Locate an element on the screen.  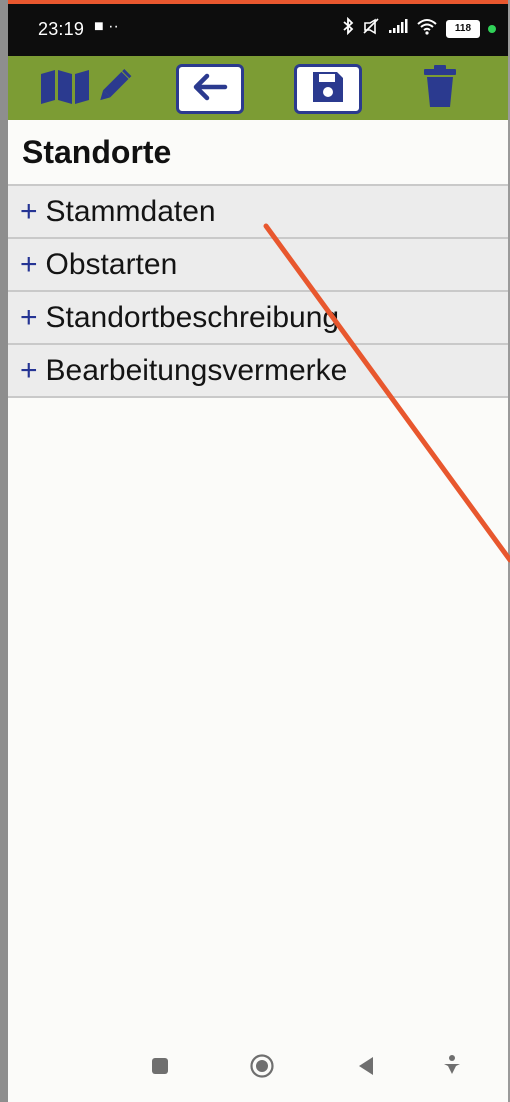
back-button is located at coordinates (210, 89).